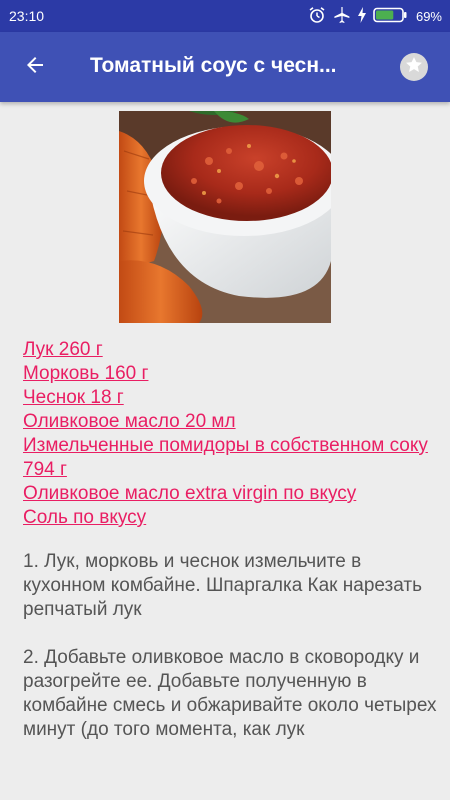 Image resolution: width=450 pixels, height=800 pixels. What do you see at coordinates (228, 422) in the screenshot?
I see `ingredient-link: Оливковое масло 20 мл` at bounding box center [228, 422].